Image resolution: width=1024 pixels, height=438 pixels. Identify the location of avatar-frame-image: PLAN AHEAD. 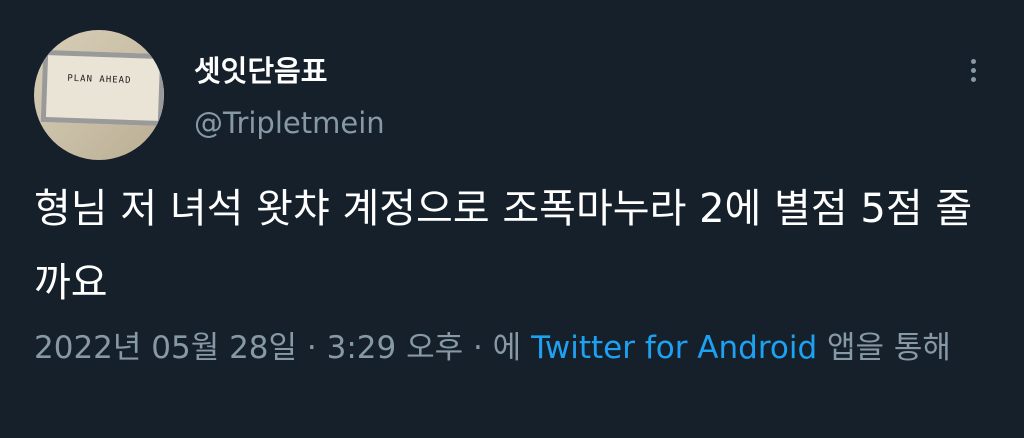
(102, 88).